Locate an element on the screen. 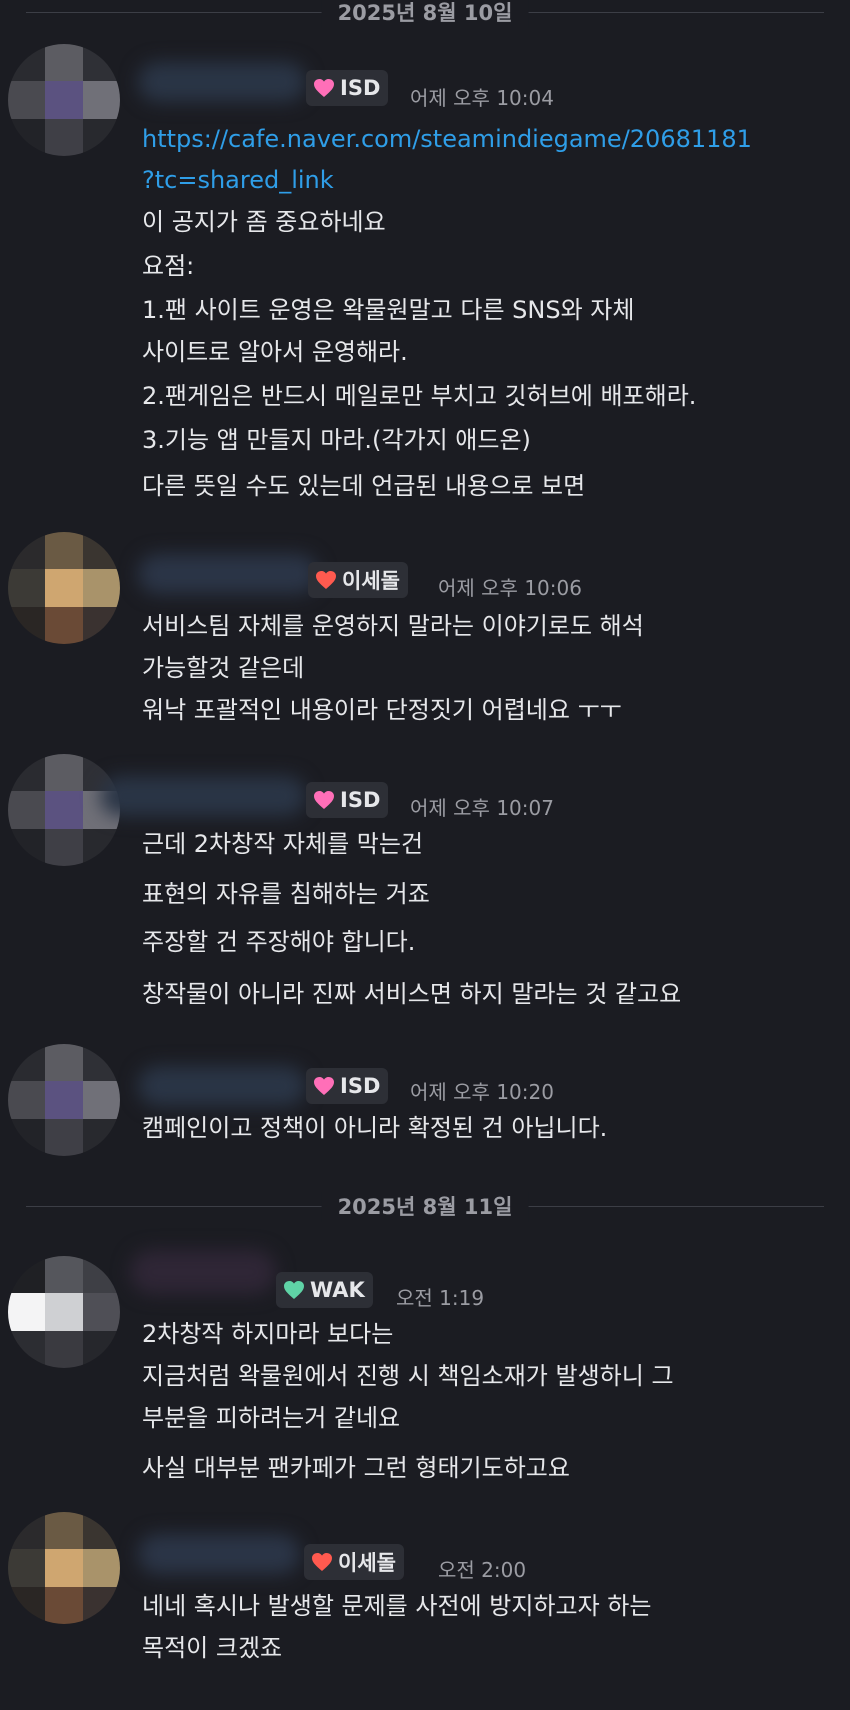  message-line: 사이트로 알아서 운영해라. is located at coordinates (275, 352).